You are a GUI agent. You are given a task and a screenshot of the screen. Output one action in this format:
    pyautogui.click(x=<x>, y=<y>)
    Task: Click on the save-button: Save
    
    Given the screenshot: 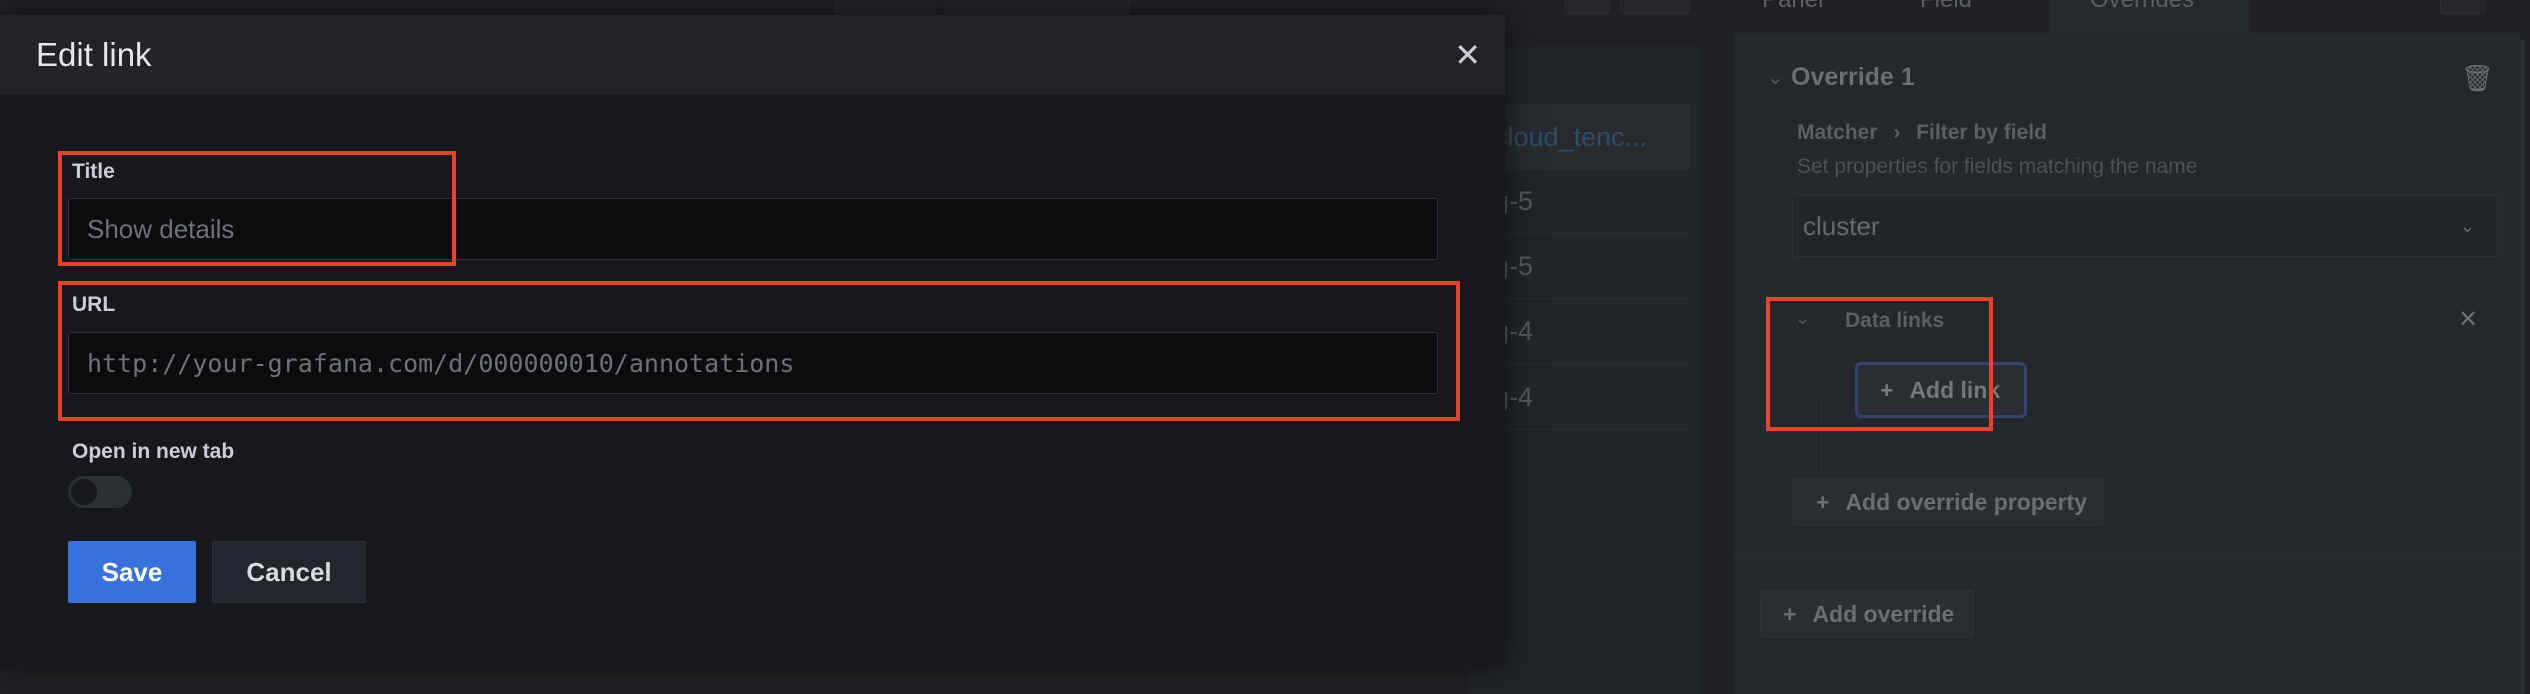 What is the action you would take?
    pyautogui.click(x=132, y=572)
    